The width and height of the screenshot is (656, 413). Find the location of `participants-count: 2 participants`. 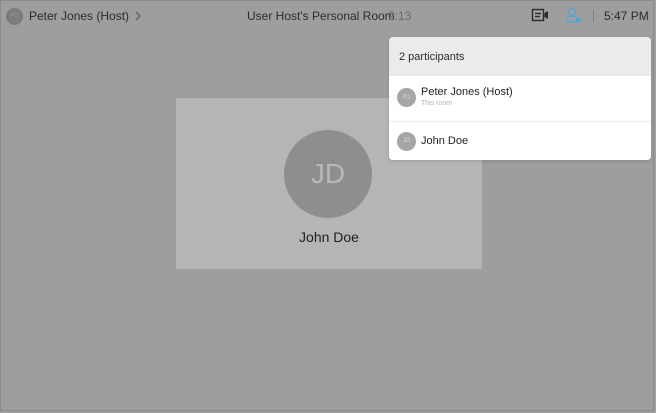

participants-count: 2 participants is located at coordinates (520, 56).